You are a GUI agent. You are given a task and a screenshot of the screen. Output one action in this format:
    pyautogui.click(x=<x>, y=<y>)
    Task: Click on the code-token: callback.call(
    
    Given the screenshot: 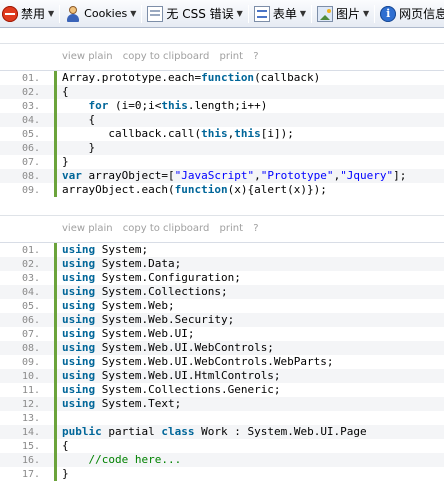 What is the action you would take?
    pyautogui.click(x=155, y=133)
    